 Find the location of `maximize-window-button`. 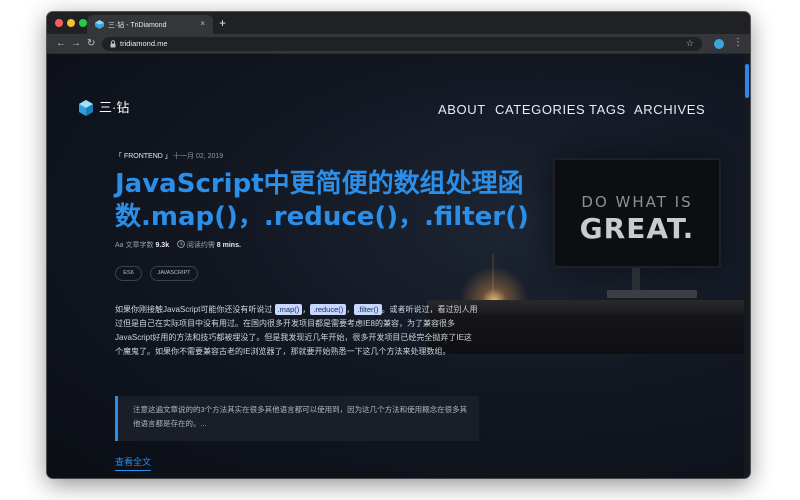

maximize-window-button is located at coordinates (83, 23).